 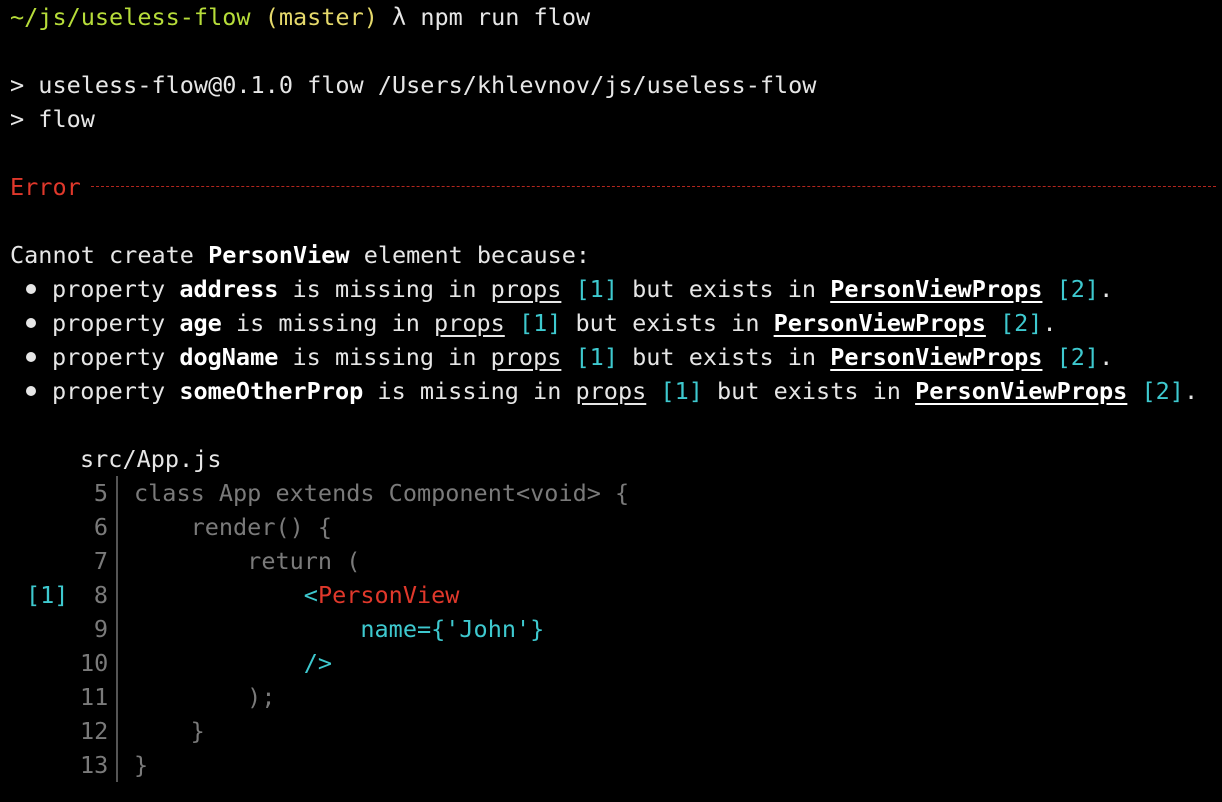 What do you see at coordinates (229, 357) in the screenshot?
I see `missing-prop: dogName` at bounding box center [229, 357].